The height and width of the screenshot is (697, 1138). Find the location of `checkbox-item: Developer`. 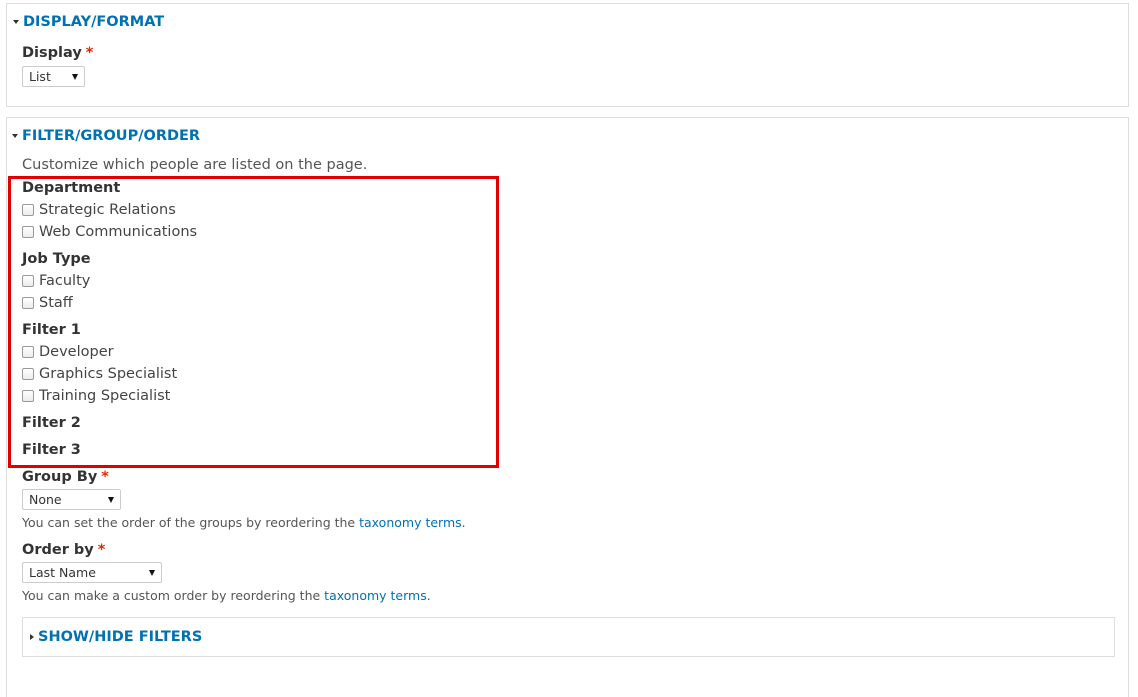

checkbox-item: Developer is located at coordinates (68, 352).